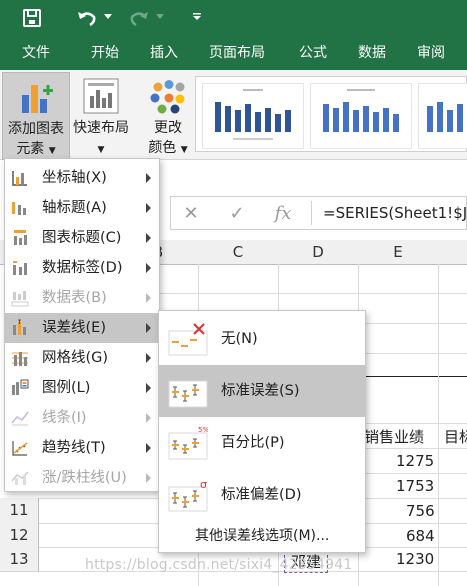 The image size is (467, 586). I want to click on cancel-icon: ✕, so click(191, 214).